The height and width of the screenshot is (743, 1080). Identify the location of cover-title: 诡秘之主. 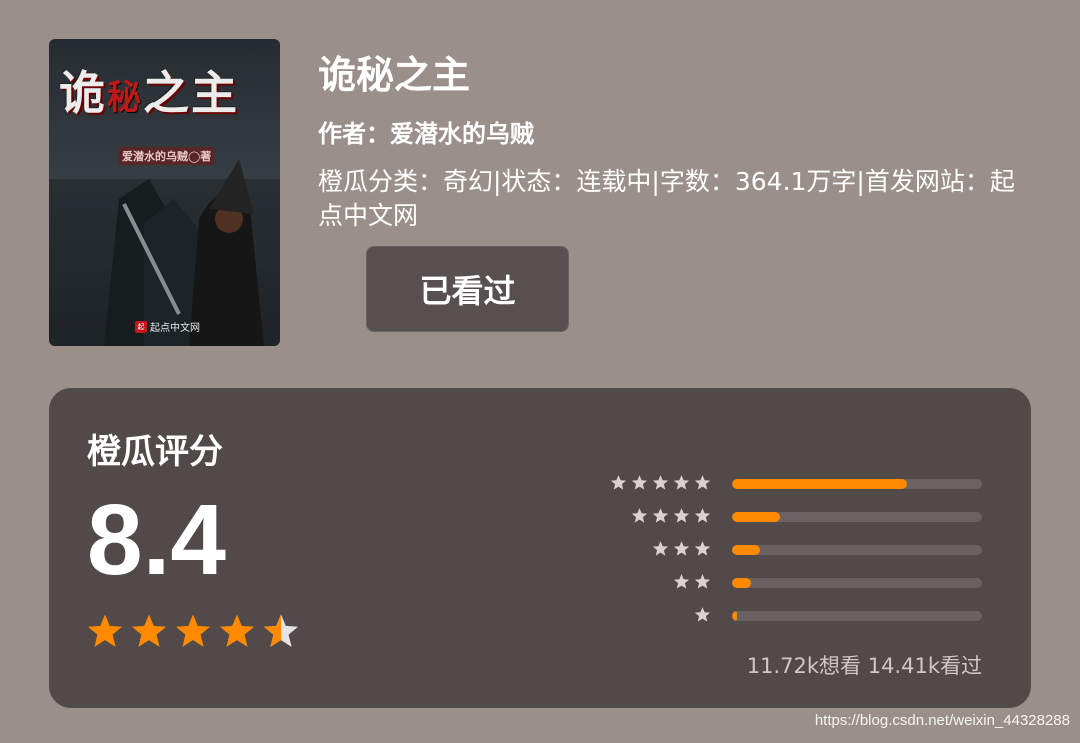
(166, 90).